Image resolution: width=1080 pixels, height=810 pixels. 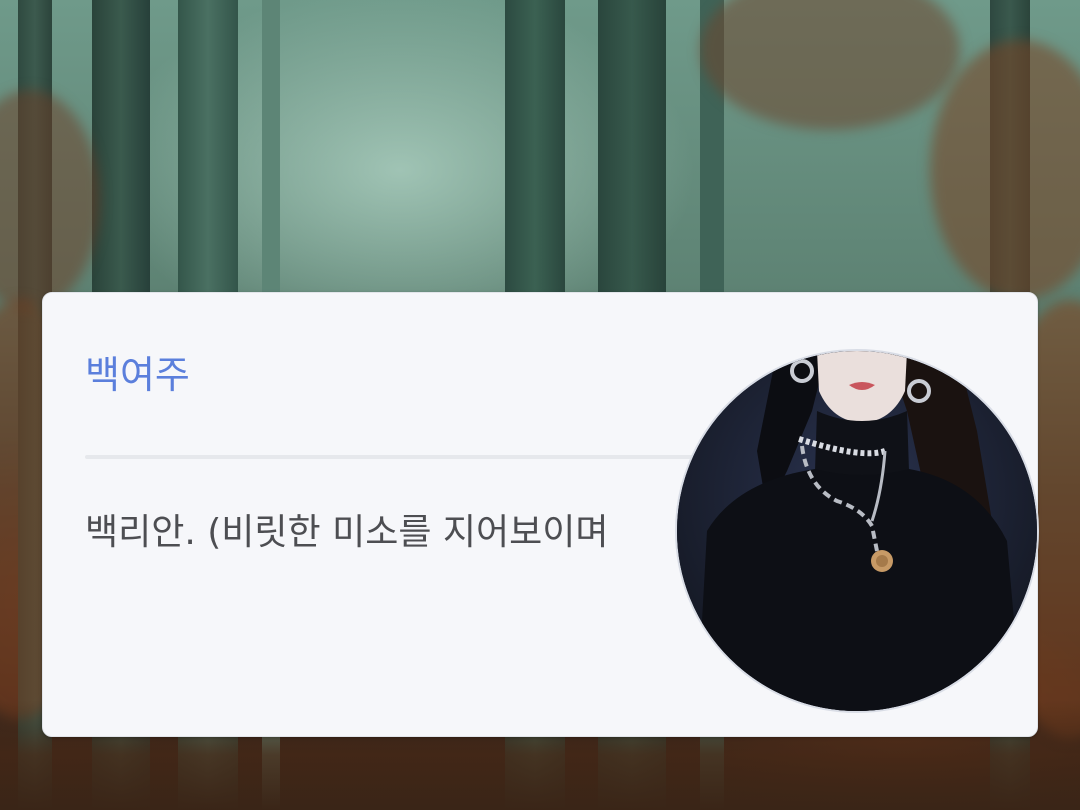 I want to click on dialogue-text: 백리안. (비릿한 미소를 지어보이며, so click(x=347, y=532).